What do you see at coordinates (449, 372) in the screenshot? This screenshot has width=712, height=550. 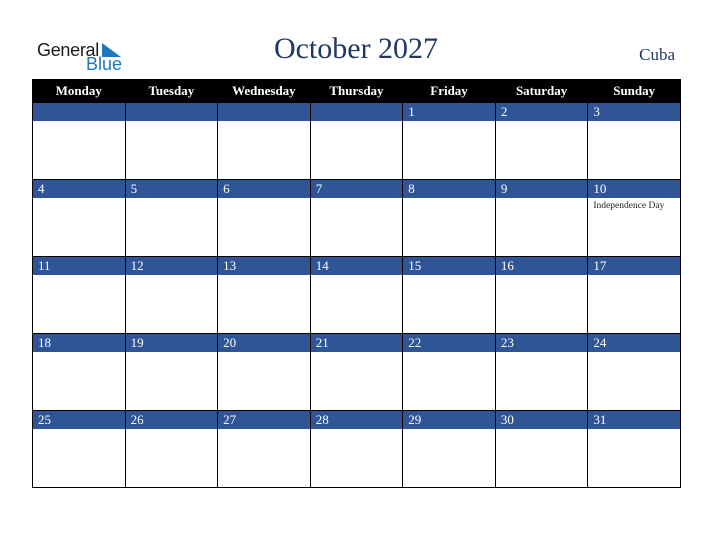 I see `day-cell: 22` at bounding box center [449, 372].